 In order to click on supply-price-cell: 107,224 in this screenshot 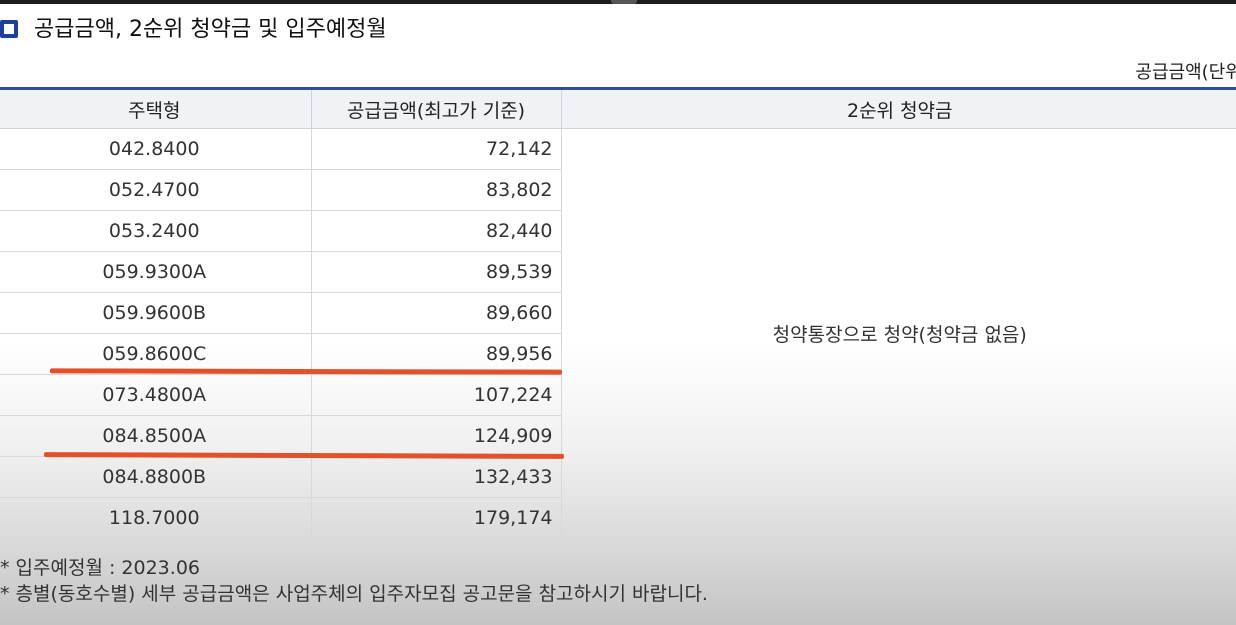, I will do `click(436, 395)`.